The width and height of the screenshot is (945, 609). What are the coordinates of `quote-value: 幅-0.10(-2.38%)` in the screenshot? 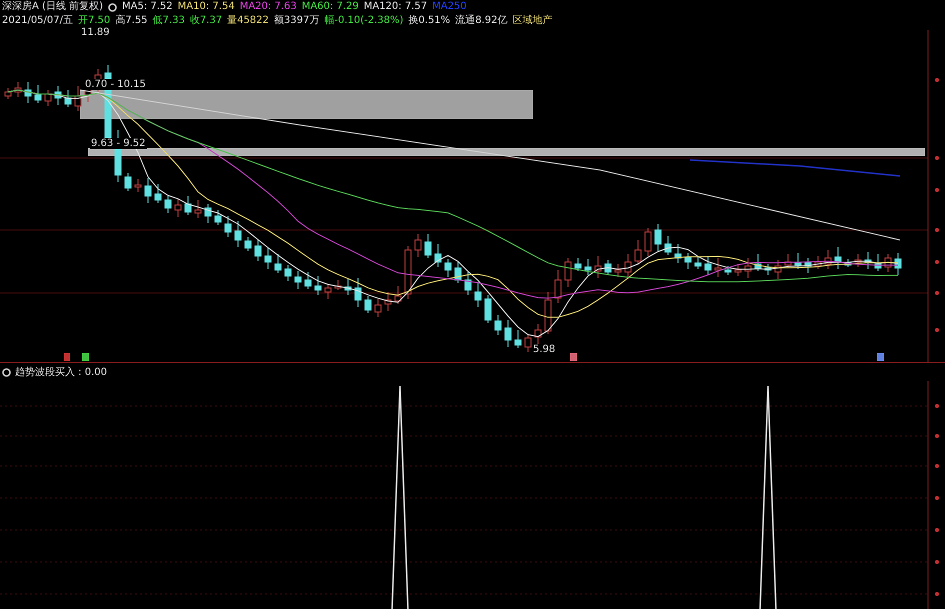 It's located at (364, 21).